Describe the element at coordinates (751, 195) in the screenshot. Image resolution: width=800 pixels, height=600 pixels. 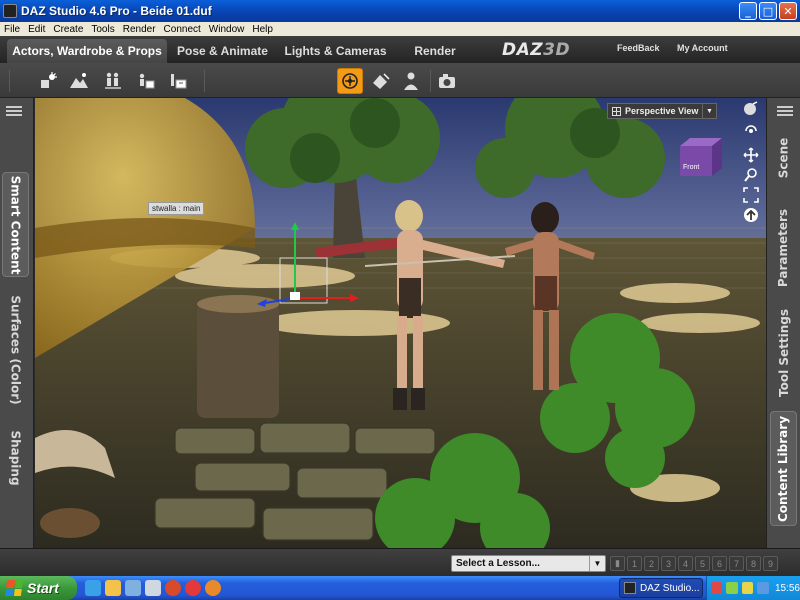
I see `frame-icon` at that location.